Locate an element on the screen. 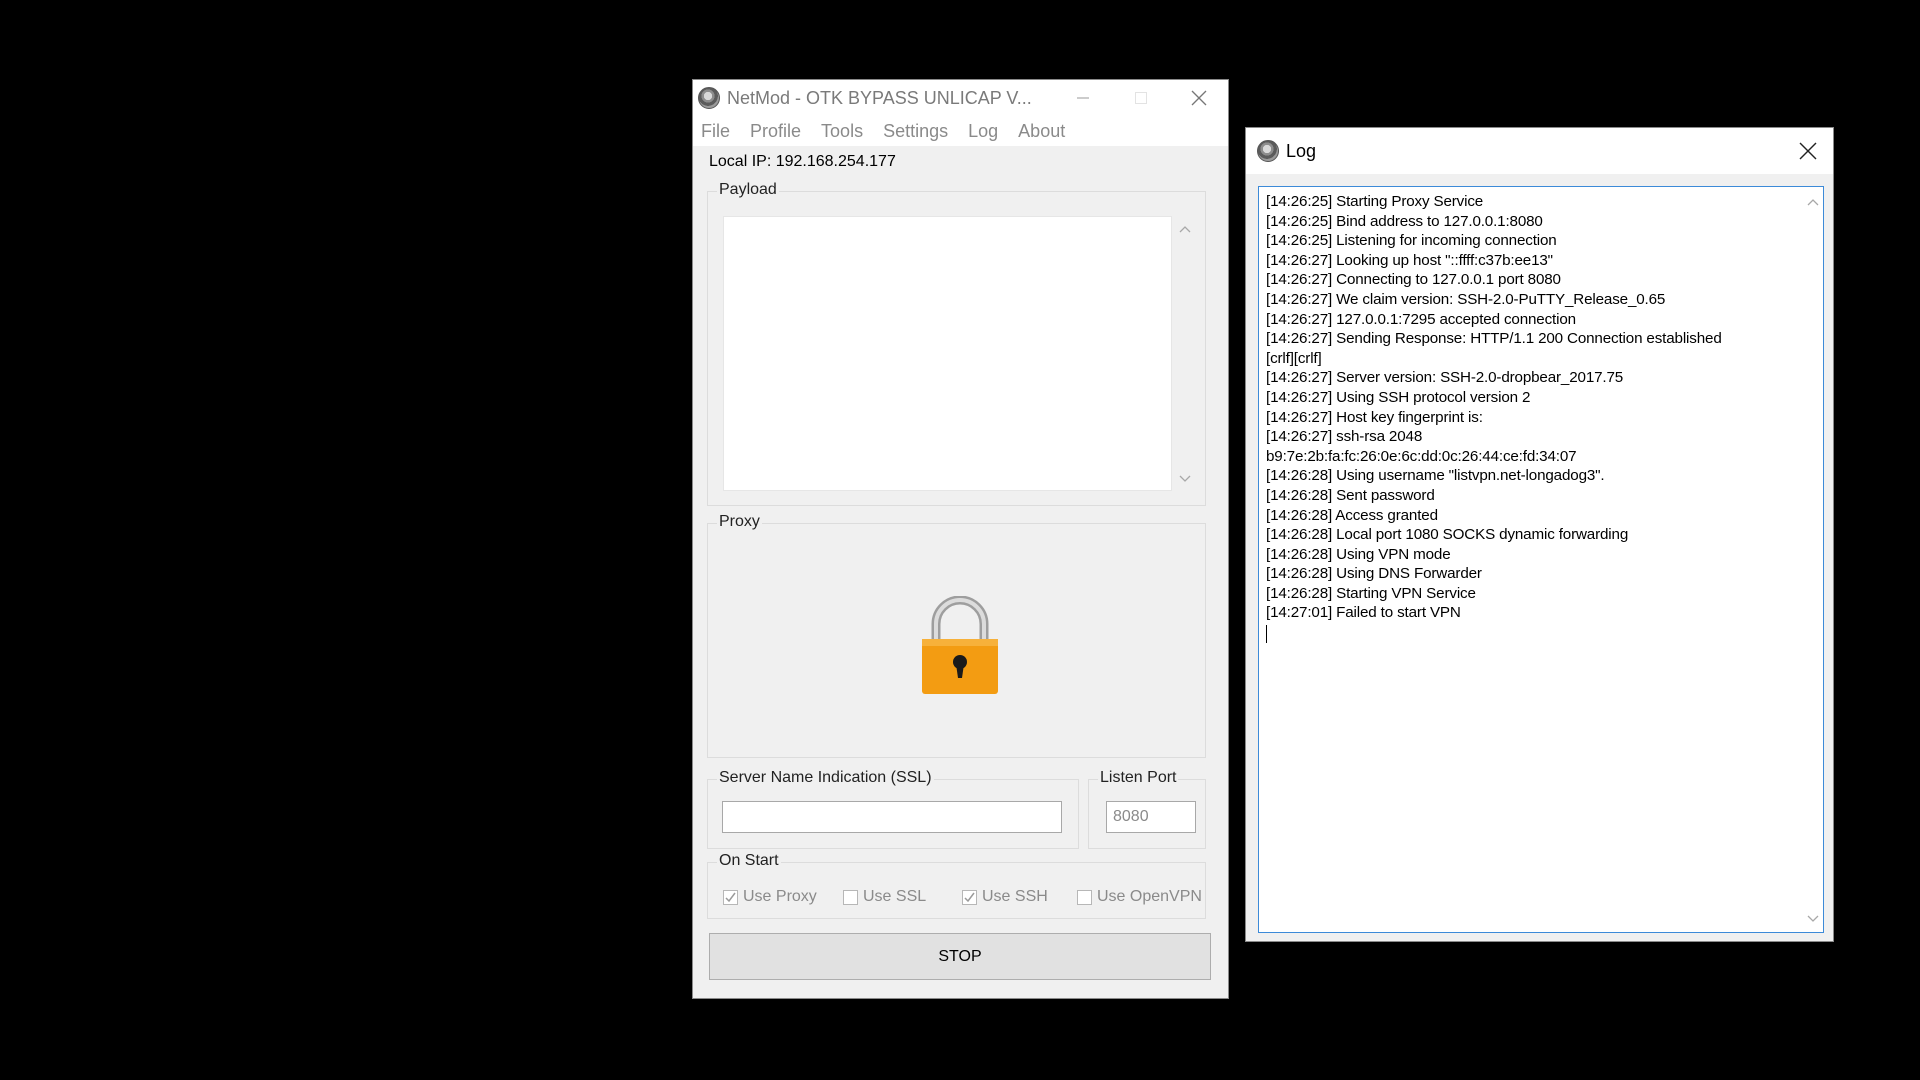 Image resolution: width=1920 pixels, height=1080 pixels. menu-log: Log is located at coordinates (983, 131).